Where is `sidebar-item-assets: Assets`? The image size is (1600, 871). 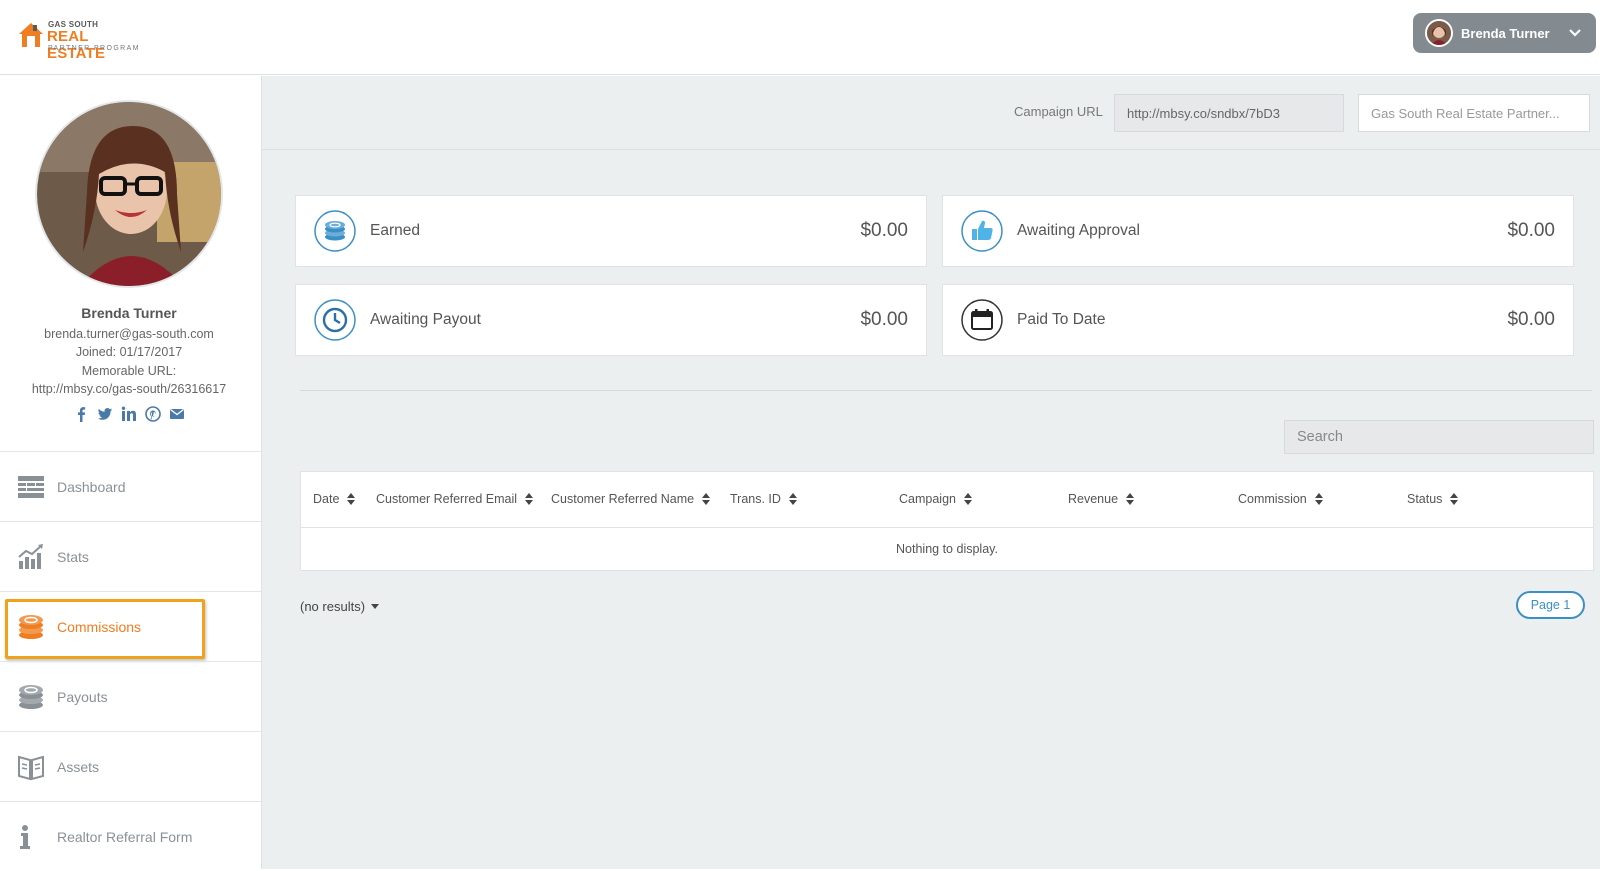
sidebar-item-assets: Assets is located at coordinates (130, 766).